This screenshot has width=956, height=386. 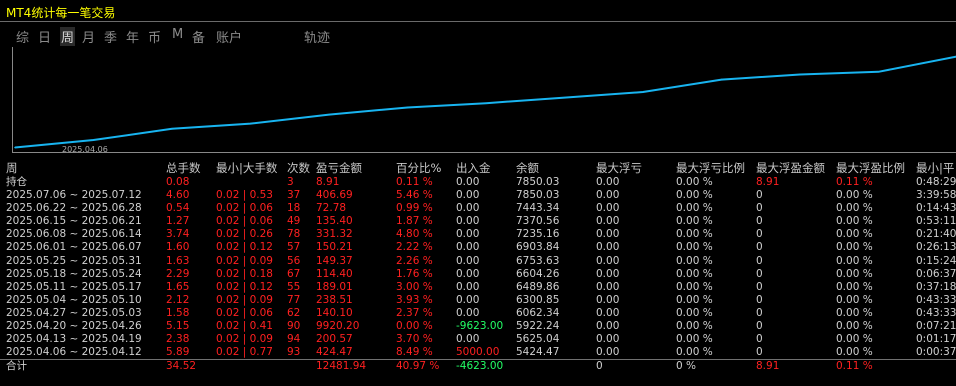 I want to click on tab-1: 日, so click(x=44, y=36).